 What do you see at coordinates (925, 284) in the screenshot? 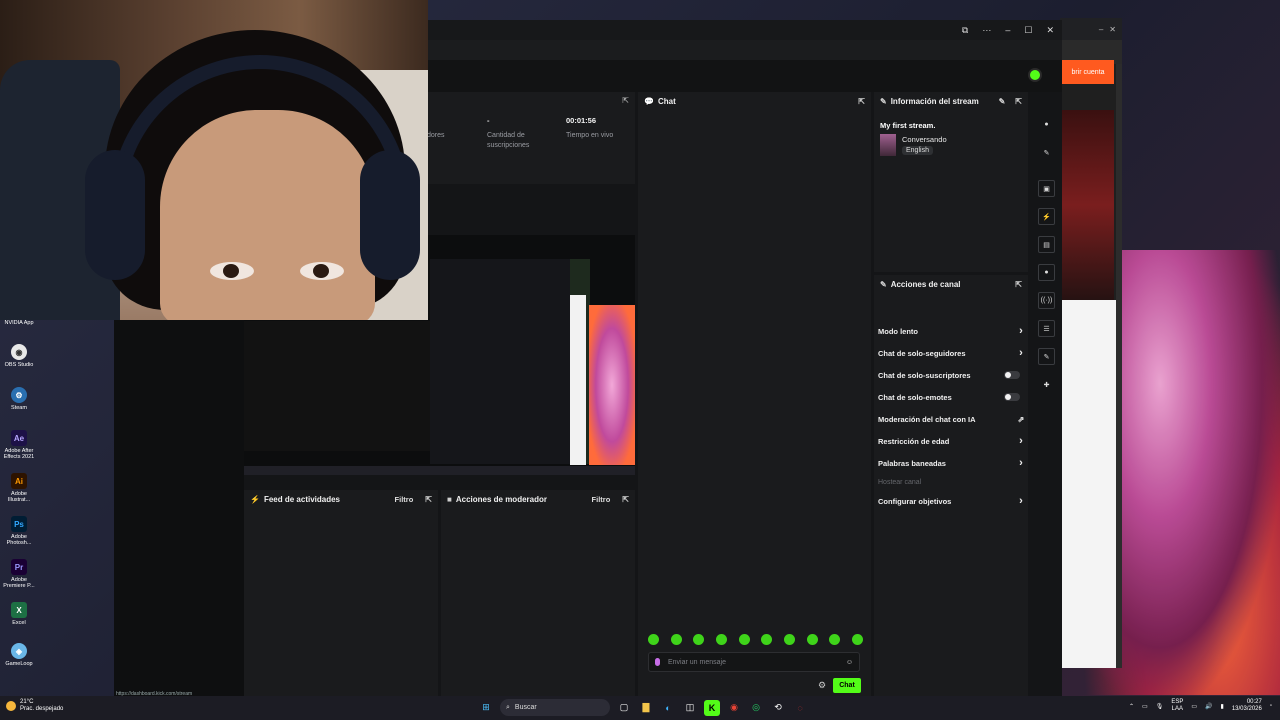
I see `channel-actions-header: Acciones de canal` at bounding box center [925, 284].